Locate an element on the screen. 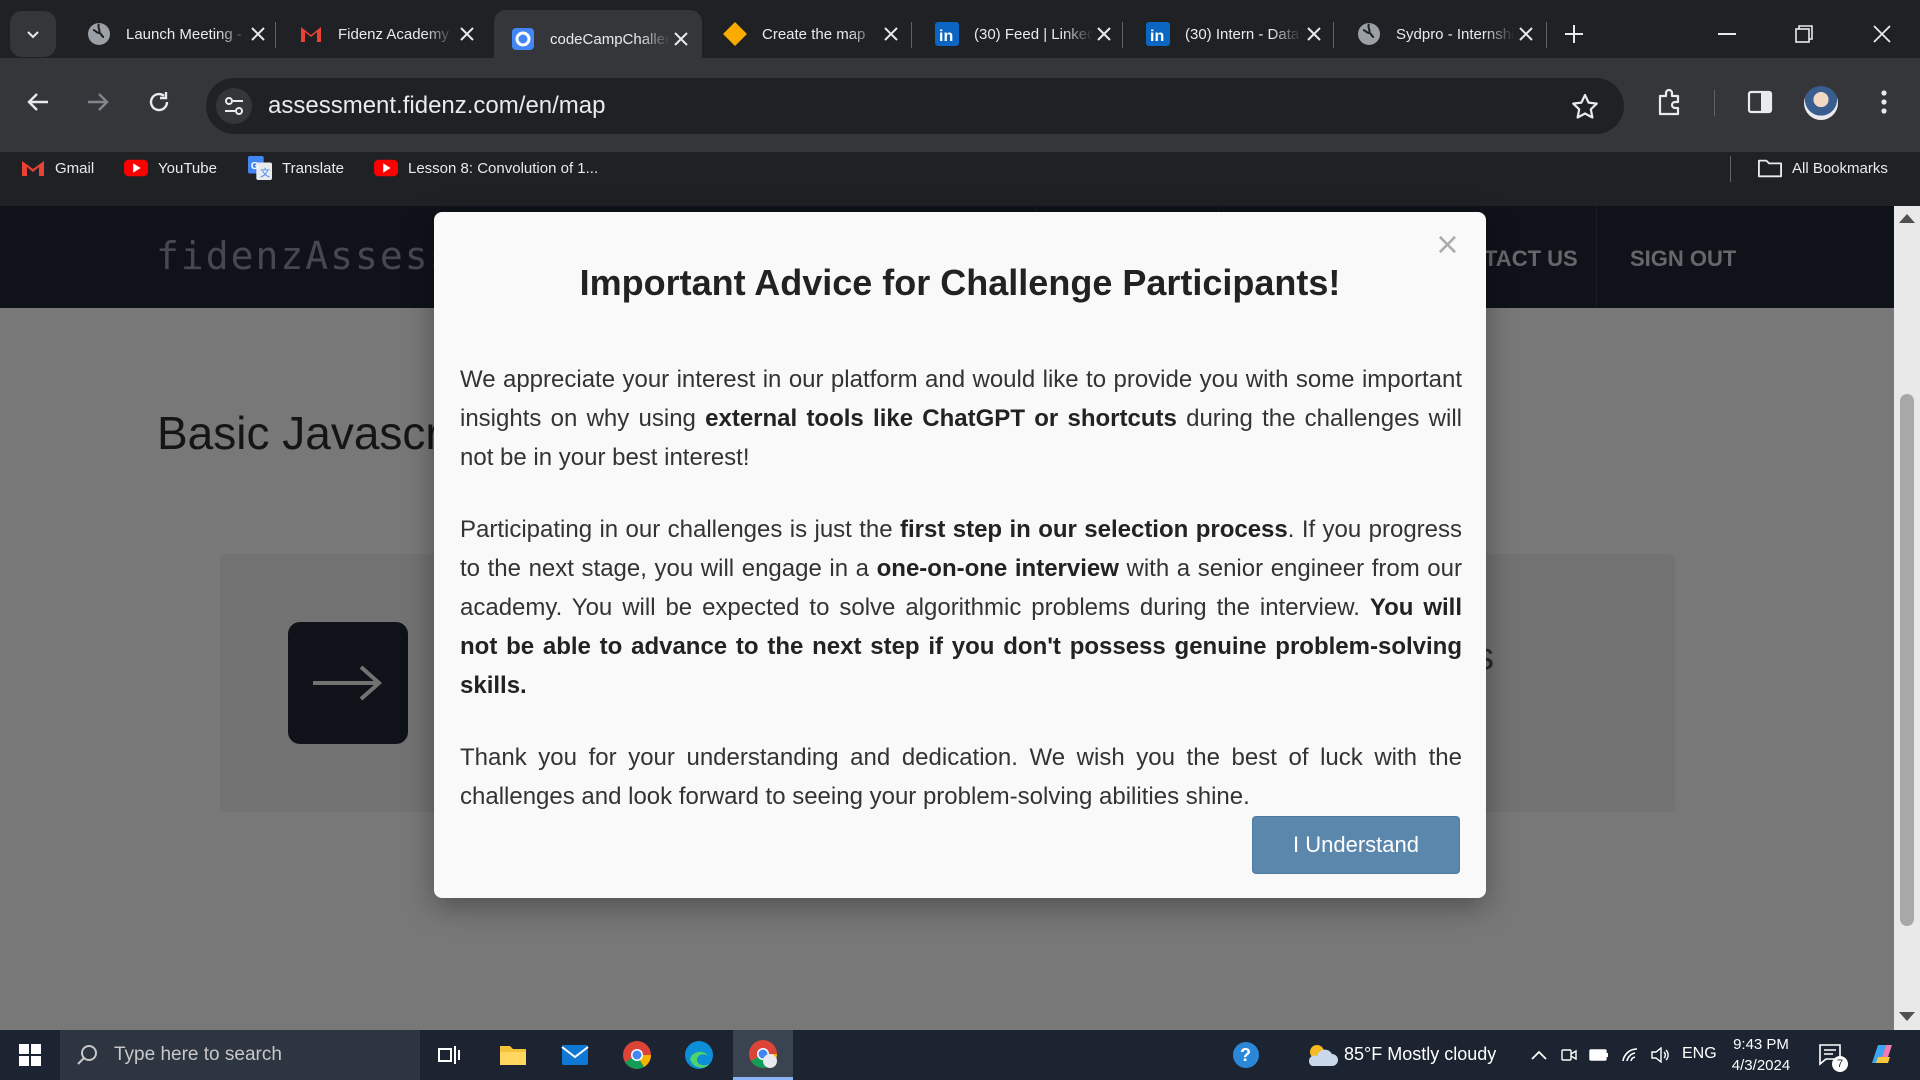 The image size is (1920, 1080). address-bar: assessment.fidenz.com/en/map is located at coordinates (915, 106).